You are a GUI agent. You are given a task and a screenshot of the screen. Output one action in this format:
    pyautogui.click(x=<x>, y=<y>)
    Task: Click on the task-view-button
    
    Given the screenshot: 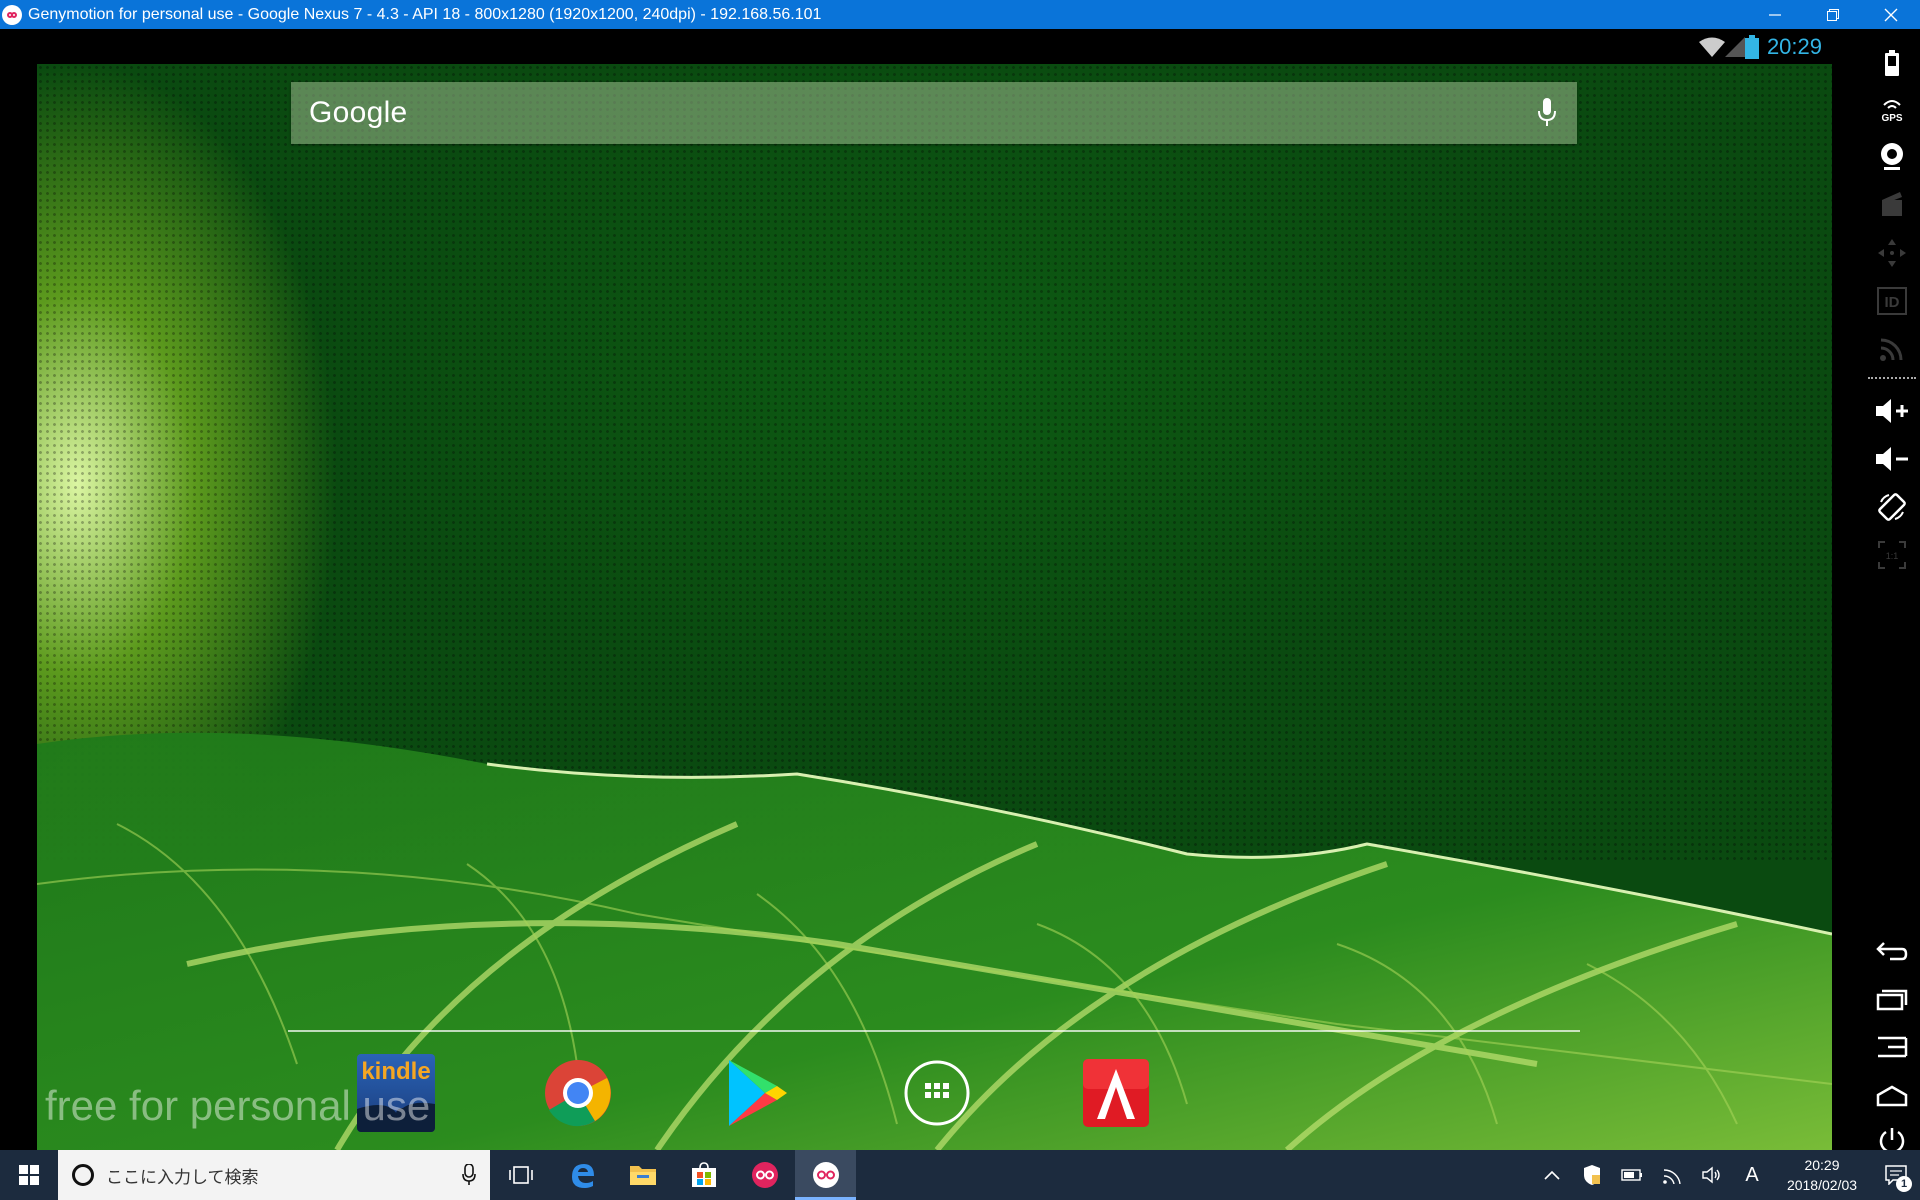 What is the action you would take?
    pyautogui.click(x=520, y=1175)
    